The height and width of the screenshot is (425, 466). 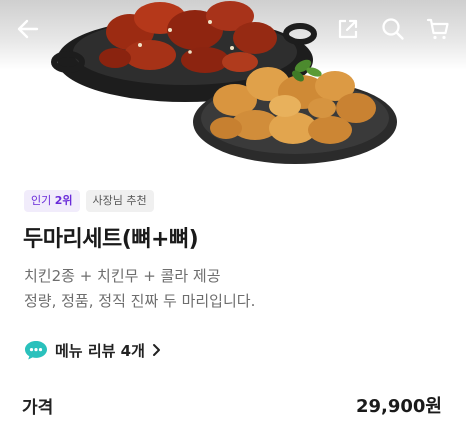 I want to click on back-button, so click(x=28, y=29).